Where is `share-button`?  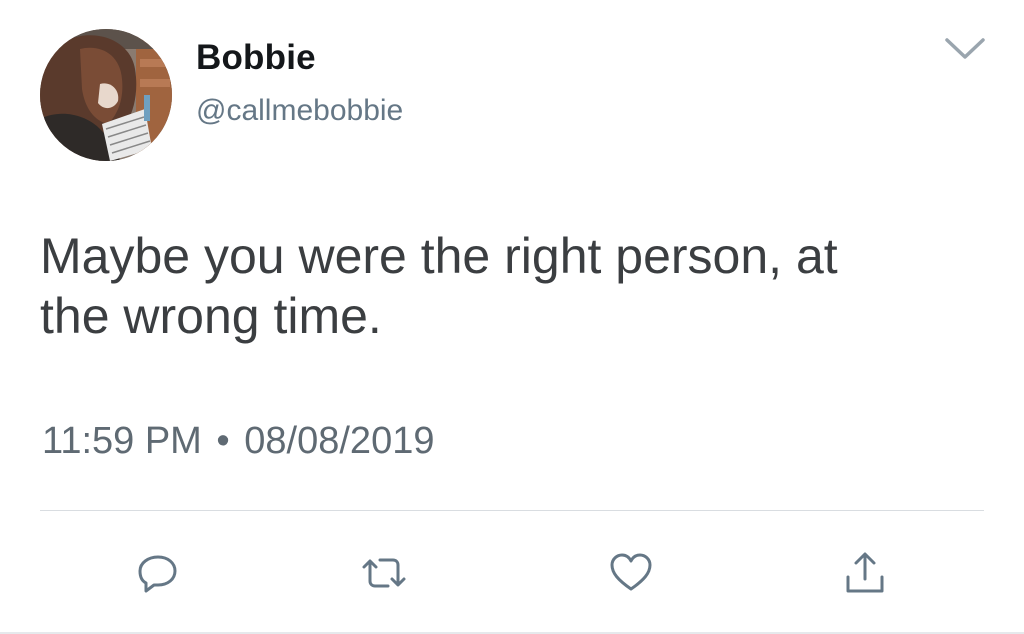
share-button is located at coordinates (865, 573).